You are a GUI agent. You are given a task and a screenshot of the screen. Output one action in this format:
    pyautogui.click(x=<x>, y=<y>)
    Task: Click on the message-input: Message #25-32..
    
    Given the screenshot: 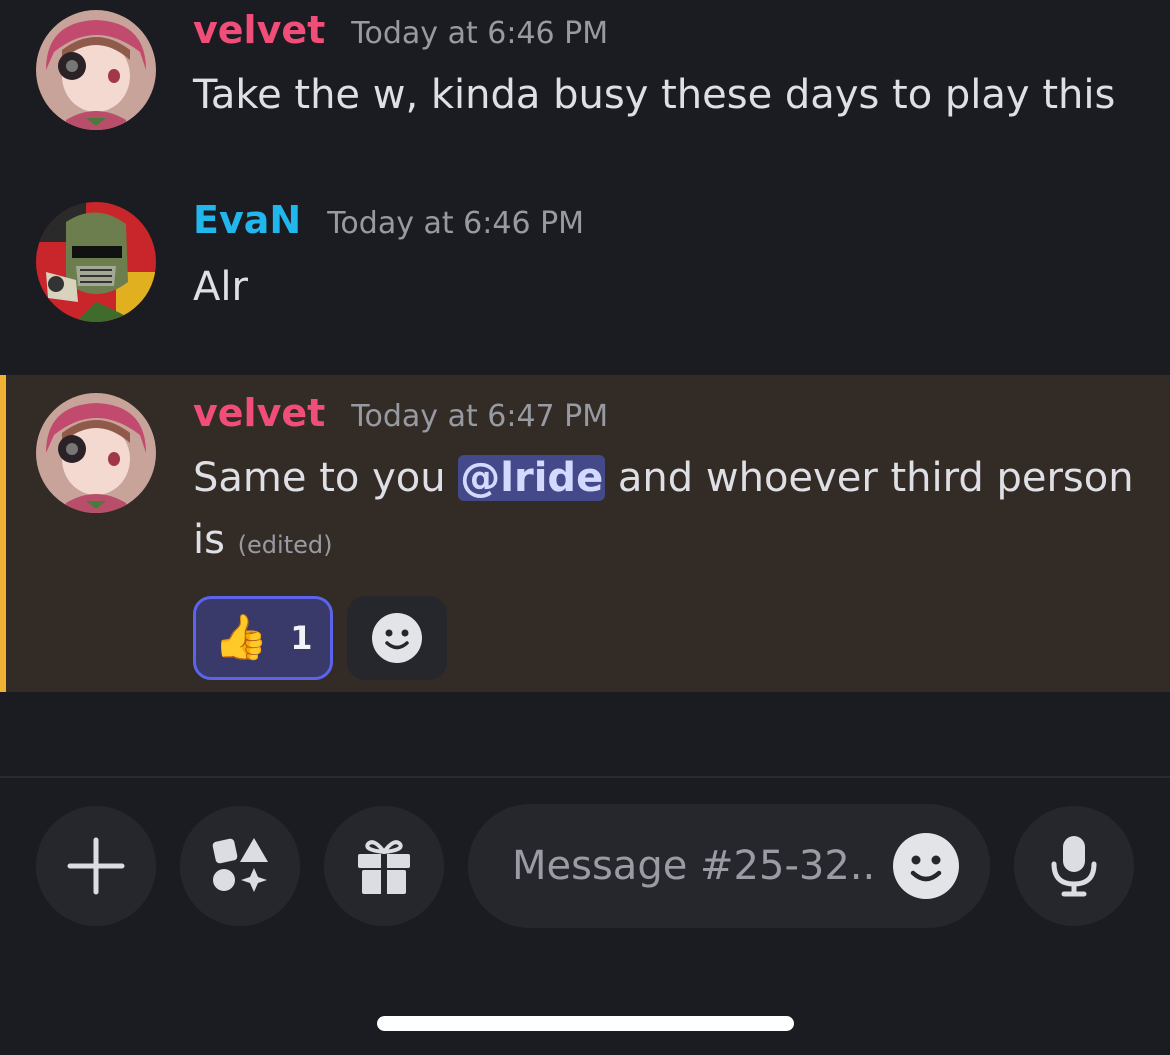 What is the action you would take?
    pyautogui.click(x=729, y=866)
    